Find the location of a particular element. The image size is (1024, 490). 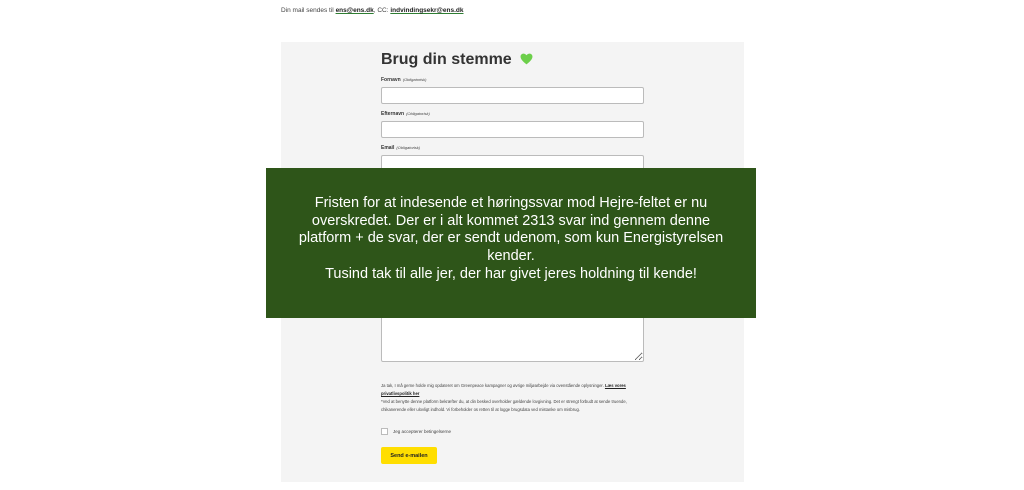

terms-checkbox-row: Jeg accepterer betingelserne is located at coordinates (416, 431).